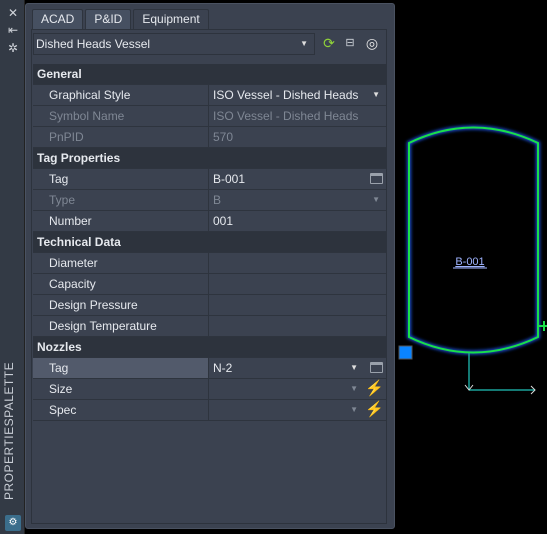  What do you see at coordinates (93, 44) in the screenshot?
I see `selector-value: Dished Heads Vessel` at bounding box center [93, 44].